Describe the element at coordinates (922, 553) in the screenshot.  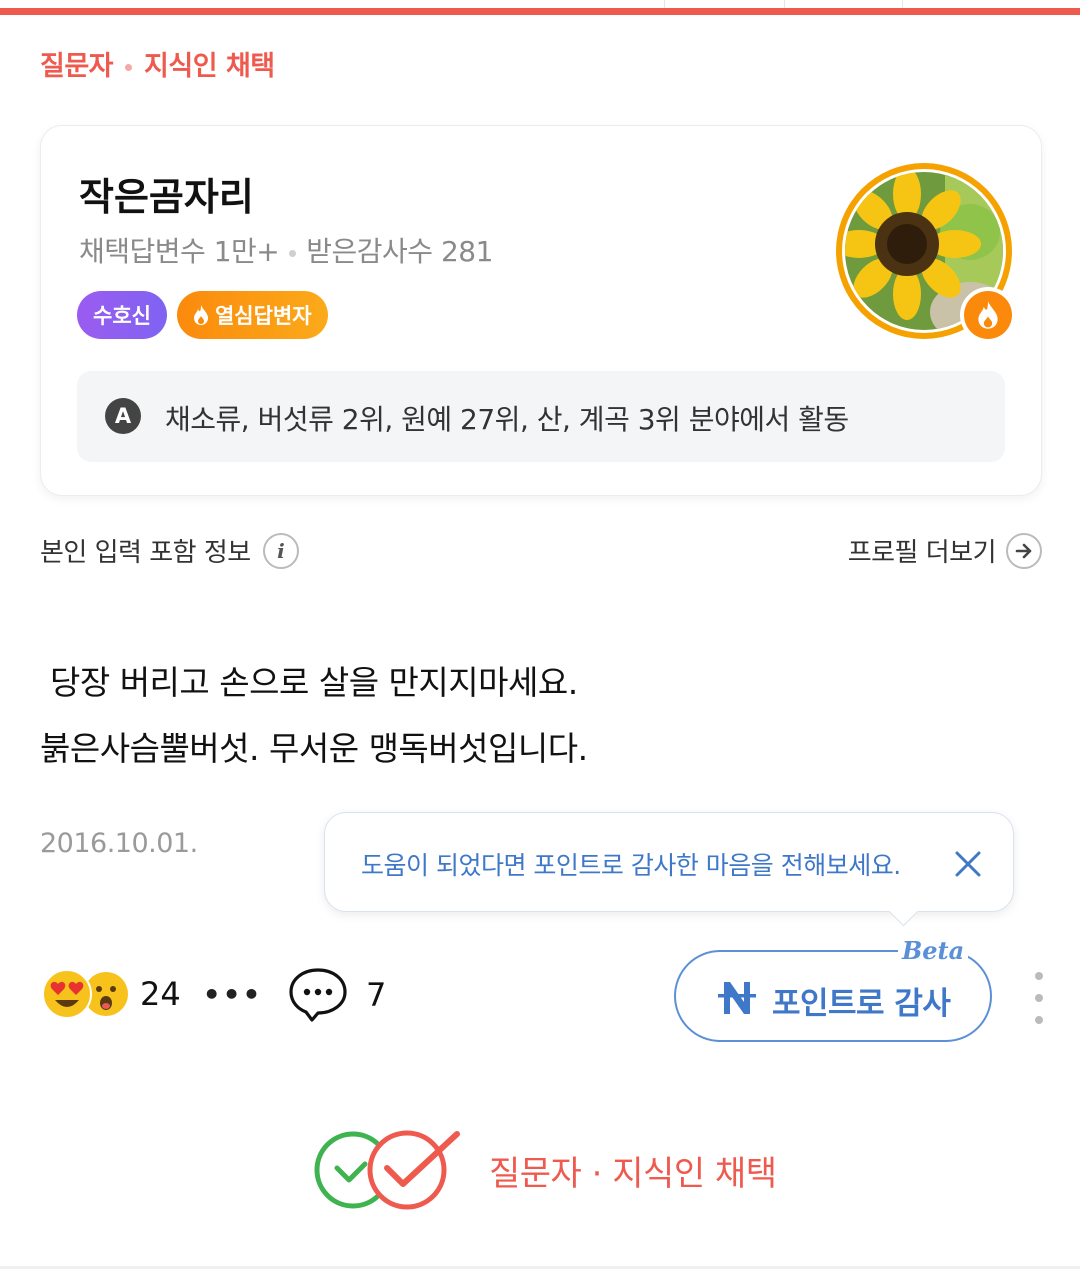
I see `more-profile-label: 프로필 더보기` at that location.